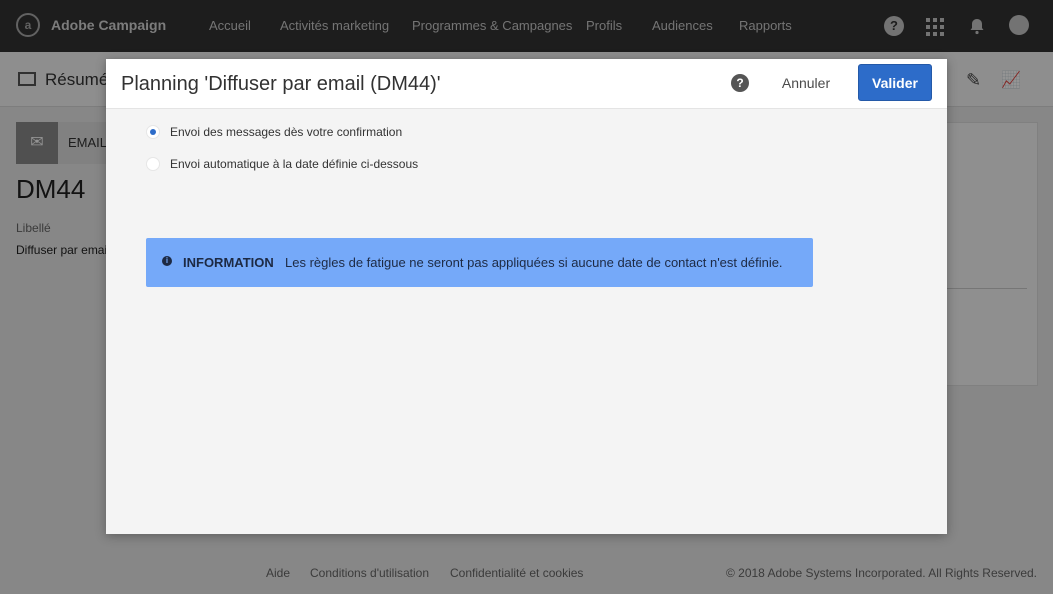  I want to click on info-icon: i, so click(167, 261).